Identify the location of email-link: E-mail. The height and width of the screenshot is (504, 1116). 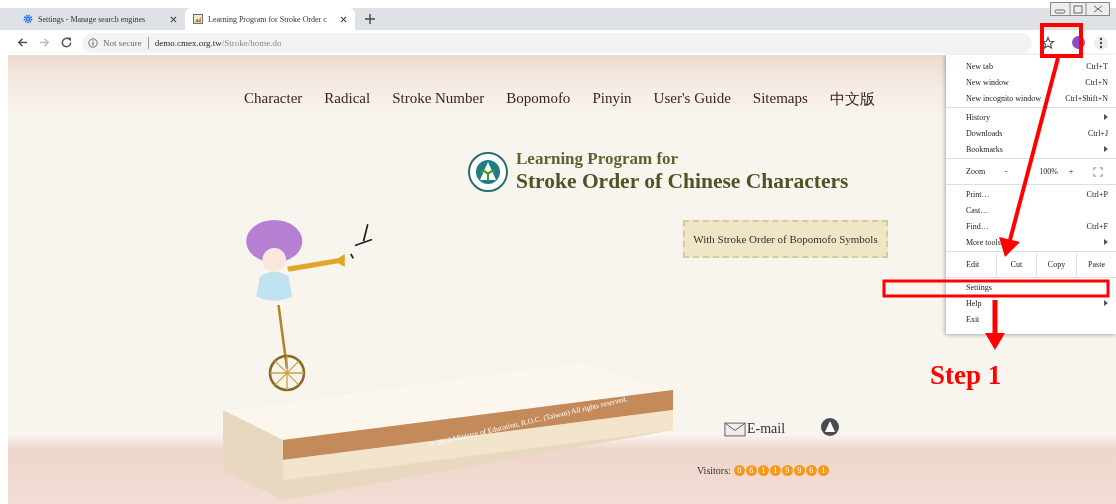
(755, 429).